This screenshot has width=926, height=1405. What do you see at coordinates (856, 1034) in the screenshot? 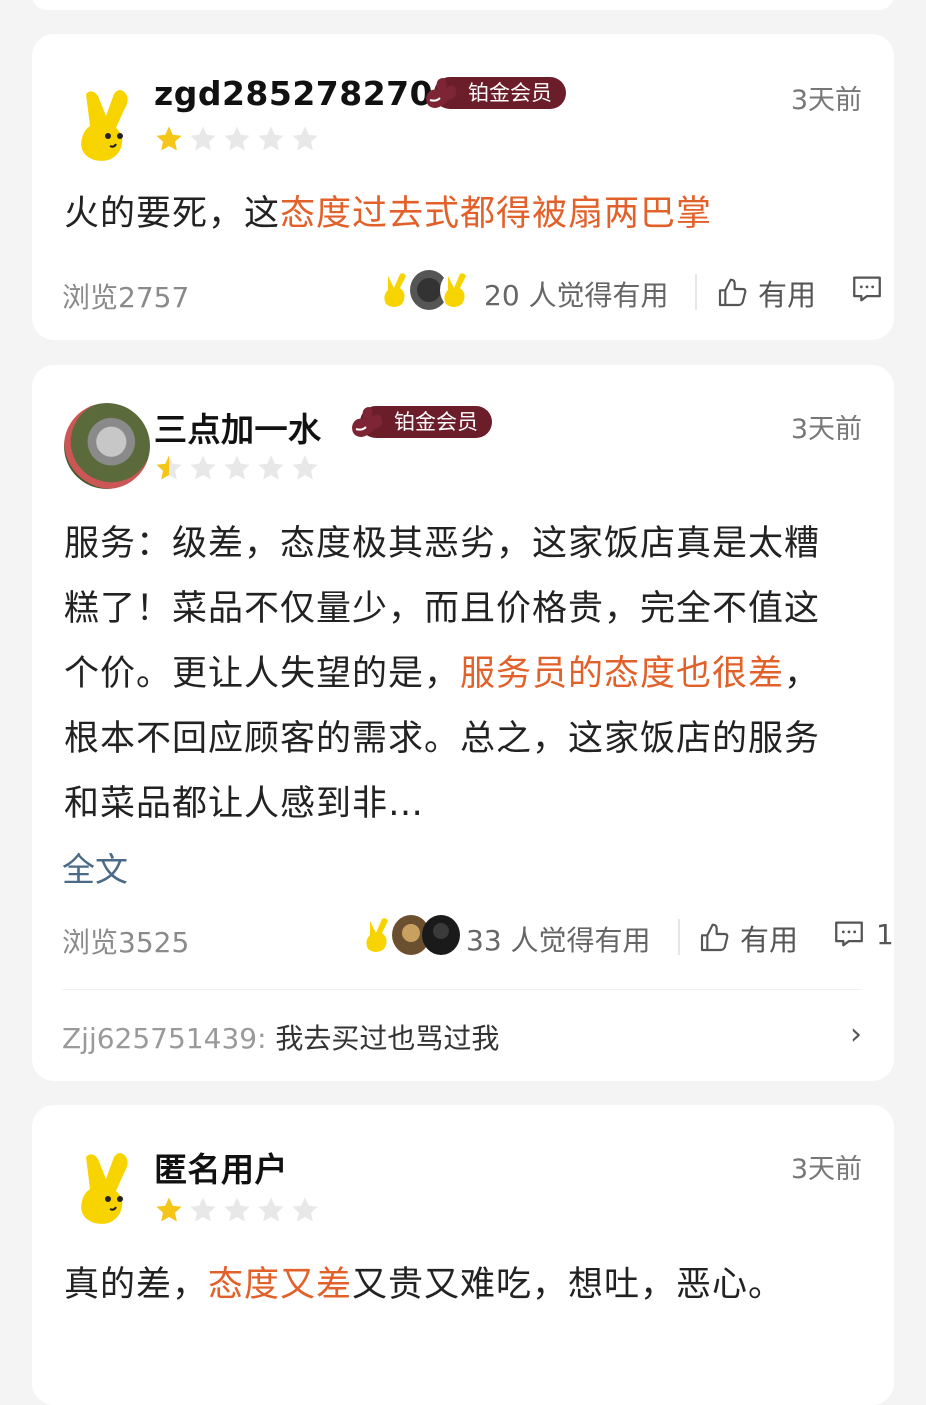
I see `chevron-right-icon: ›` at bounding box center [856, 1034].